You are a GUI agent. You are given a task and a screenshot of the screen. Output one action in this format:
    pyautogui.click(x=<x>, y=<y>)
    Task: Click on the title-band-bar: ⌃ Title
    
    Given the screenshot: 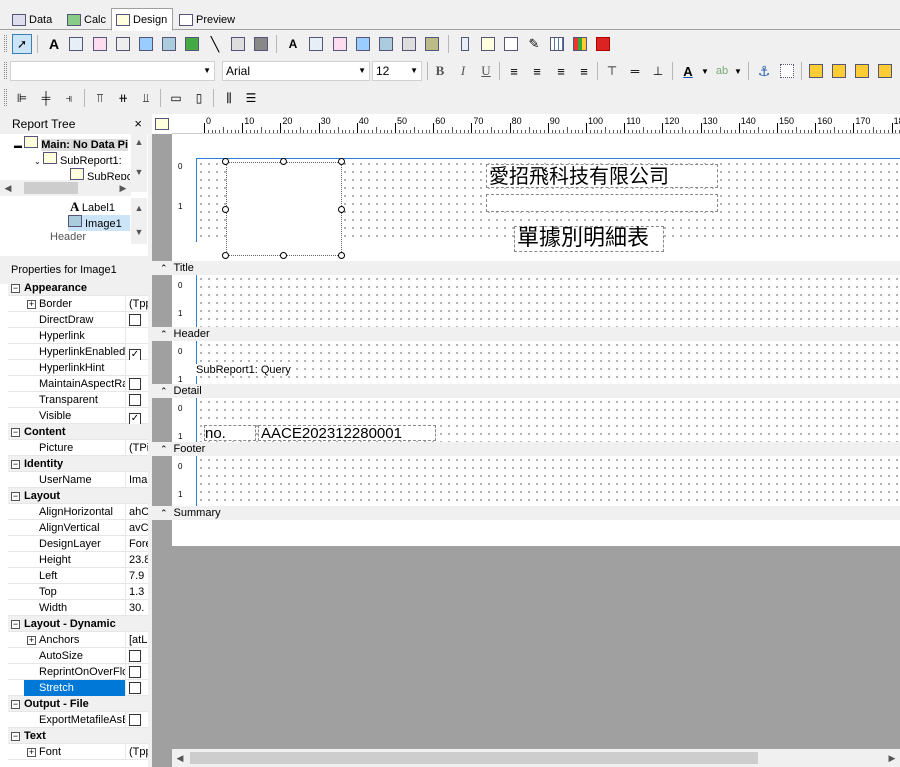 What is the action you would take?
    pyautogui.click(x=526, y=268)
    